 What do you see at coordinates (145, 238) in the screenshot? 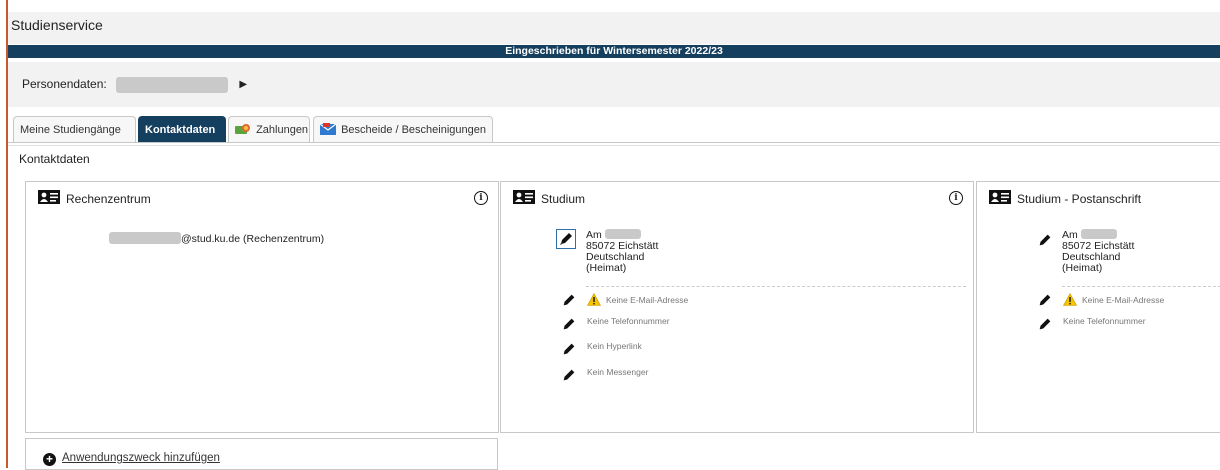
I see `redacted-email-user` at bounding box center [145, 238].